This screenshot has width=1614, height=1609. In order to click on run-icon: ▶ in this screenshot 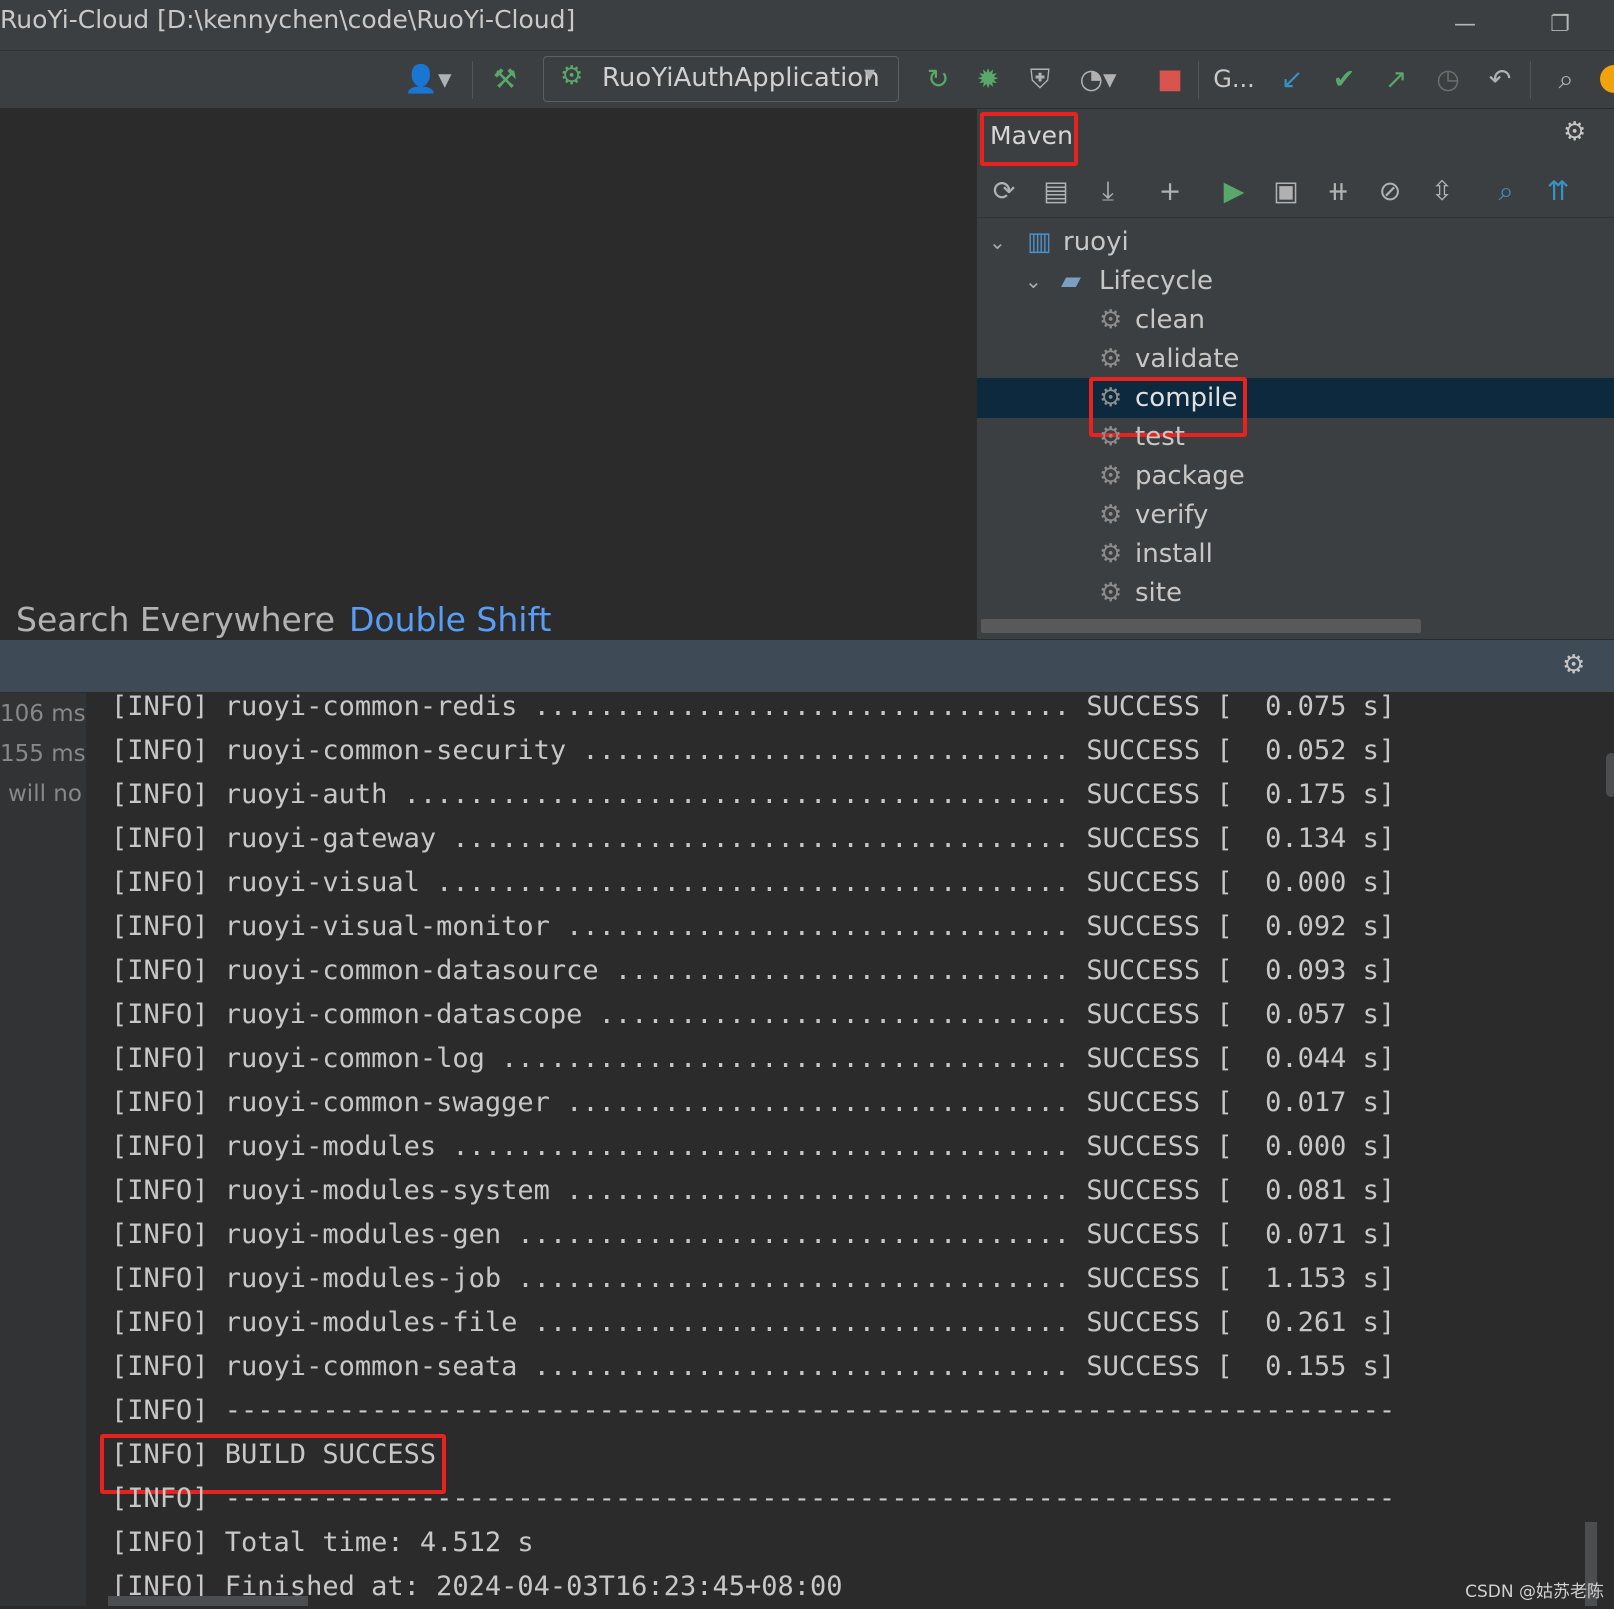, I will do `click(1234, 192)`.